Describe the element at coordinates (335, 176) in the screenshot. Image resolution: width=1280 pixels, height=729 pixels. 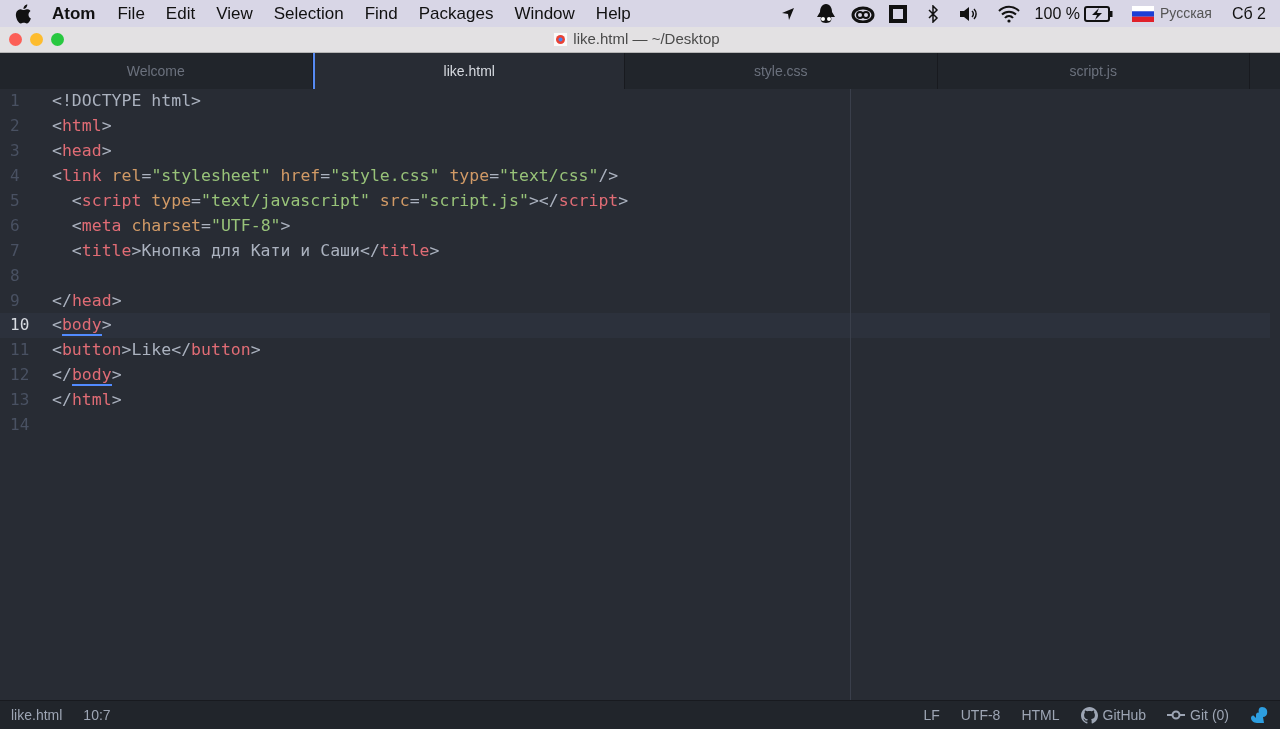
I see `code-text: <link rel="stylesheet" href="style.css" type="text/css"/>` at that location.